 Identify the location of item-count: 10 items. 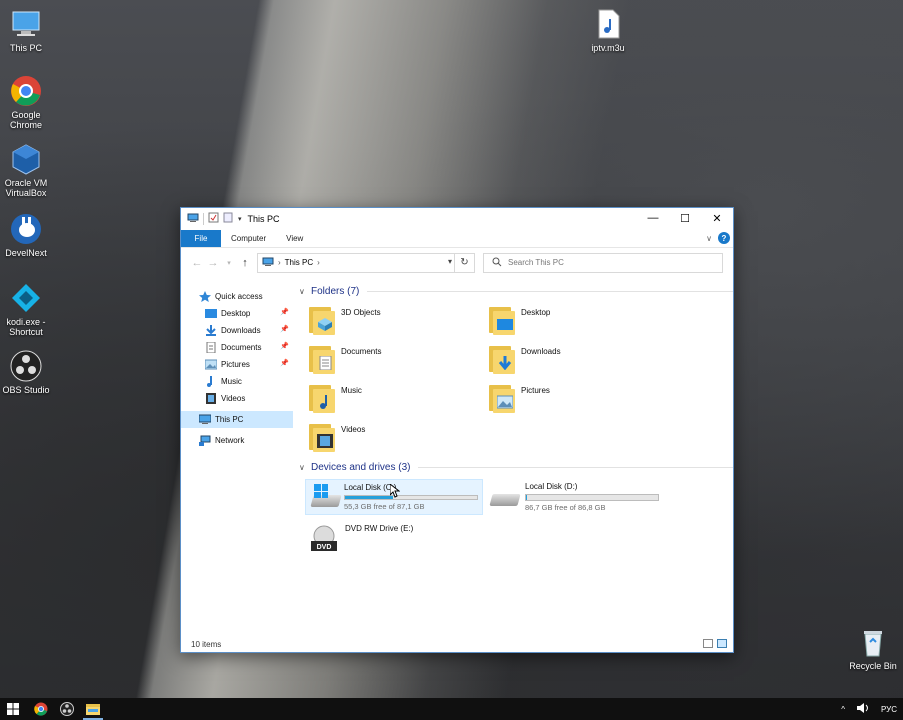
(206, 644).